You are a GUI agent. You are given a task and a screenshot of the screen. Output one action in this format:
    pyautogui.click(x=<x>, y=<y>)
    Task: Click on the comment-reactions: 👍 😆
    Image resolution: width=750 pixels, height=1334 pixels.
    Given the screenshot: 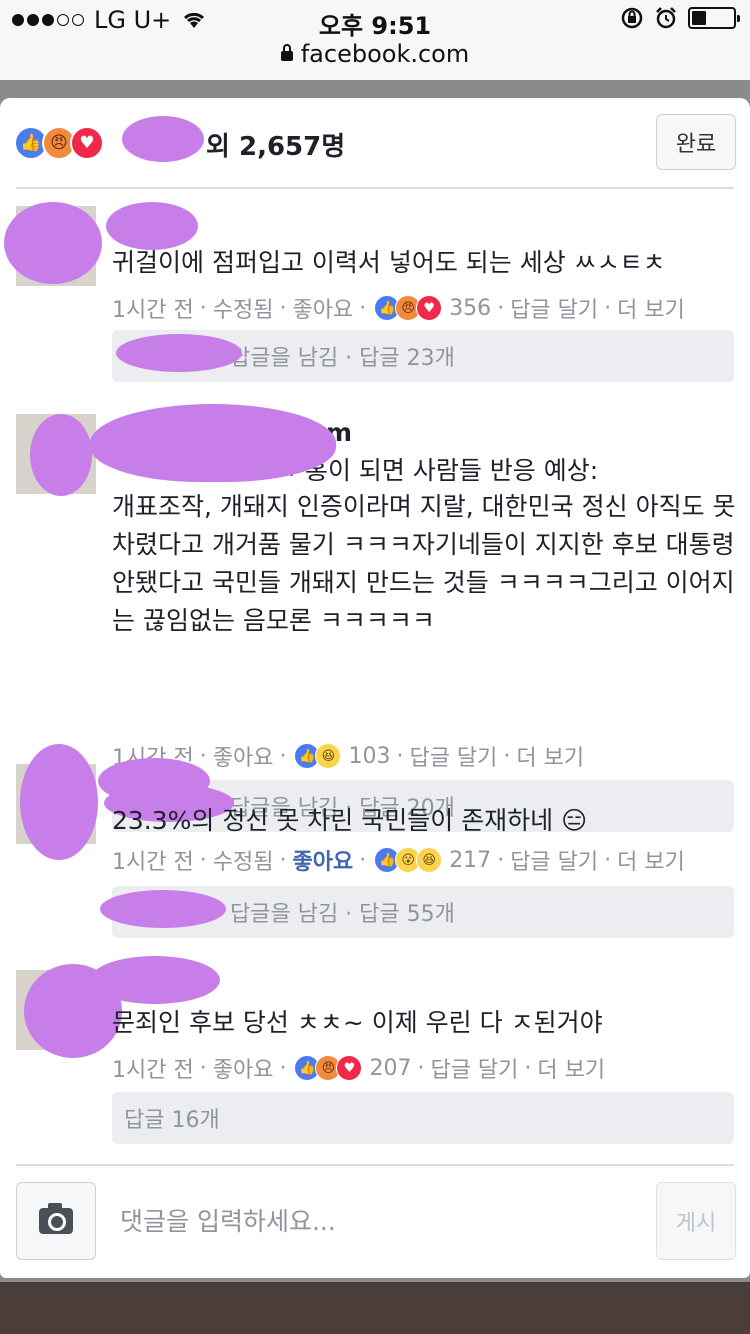 What is the action you would take?
    pyautogui.click(x=318, y=756)
    